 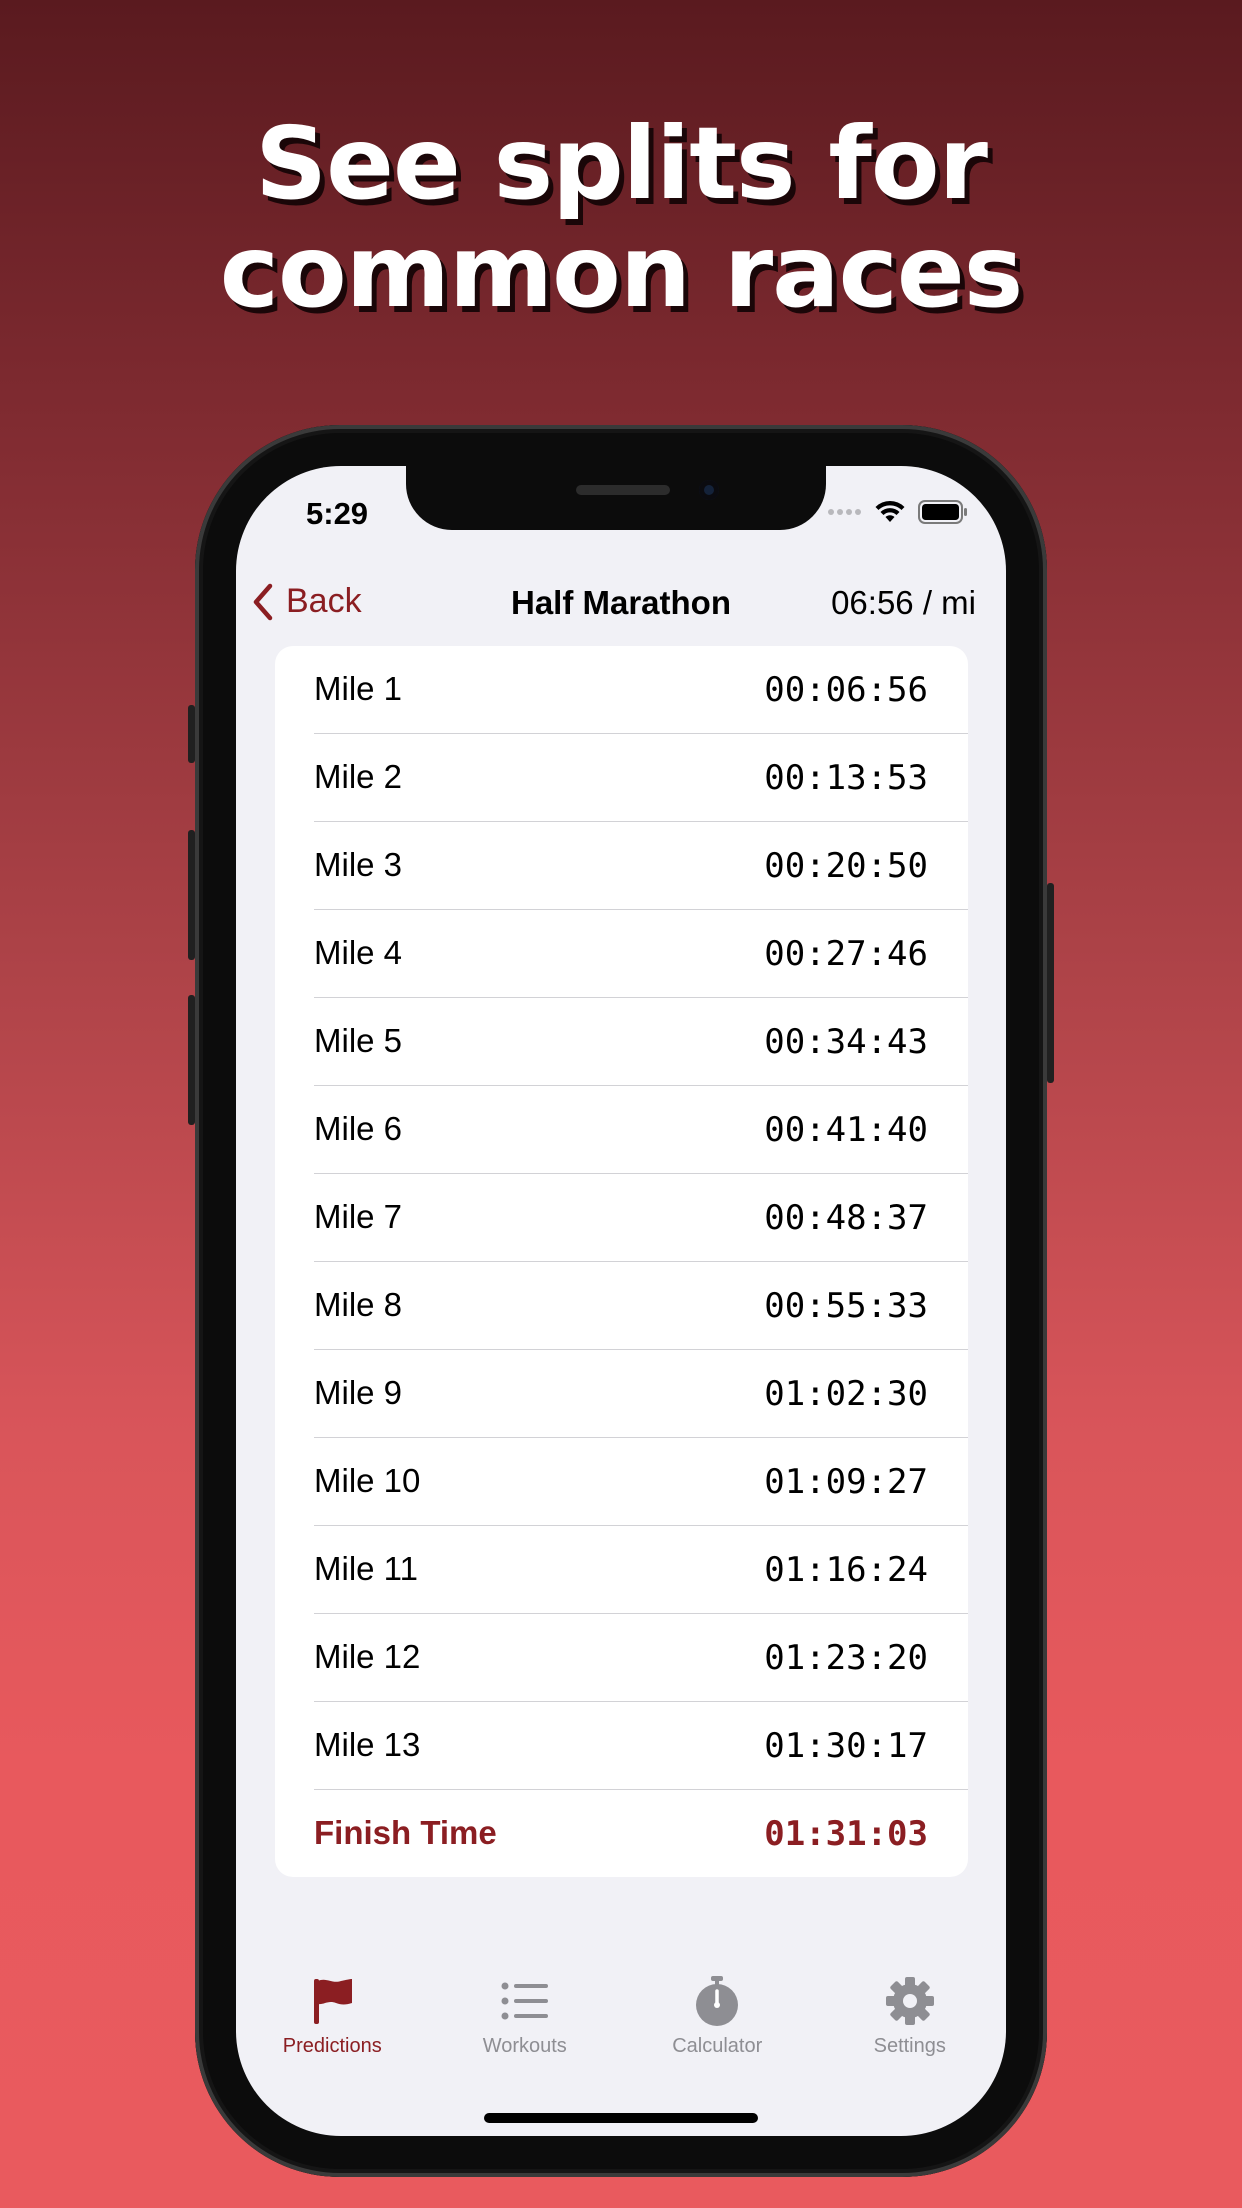 I want to click on split-label: Mile 13, so click(x=367, y=1744).